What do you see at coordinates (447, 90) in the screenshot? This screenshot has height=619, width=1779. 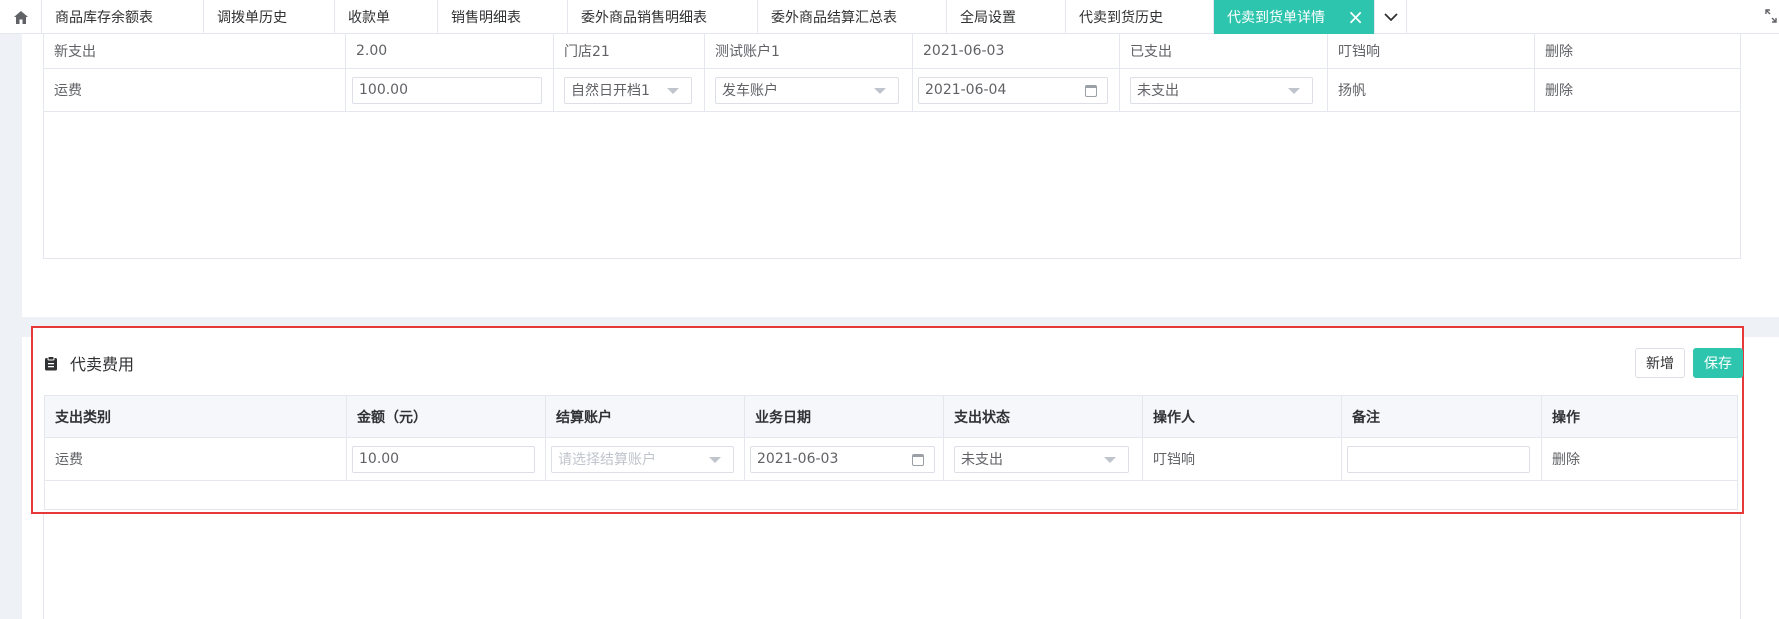 I see `amount-input: 100.00` at bounding box center [447, 90].